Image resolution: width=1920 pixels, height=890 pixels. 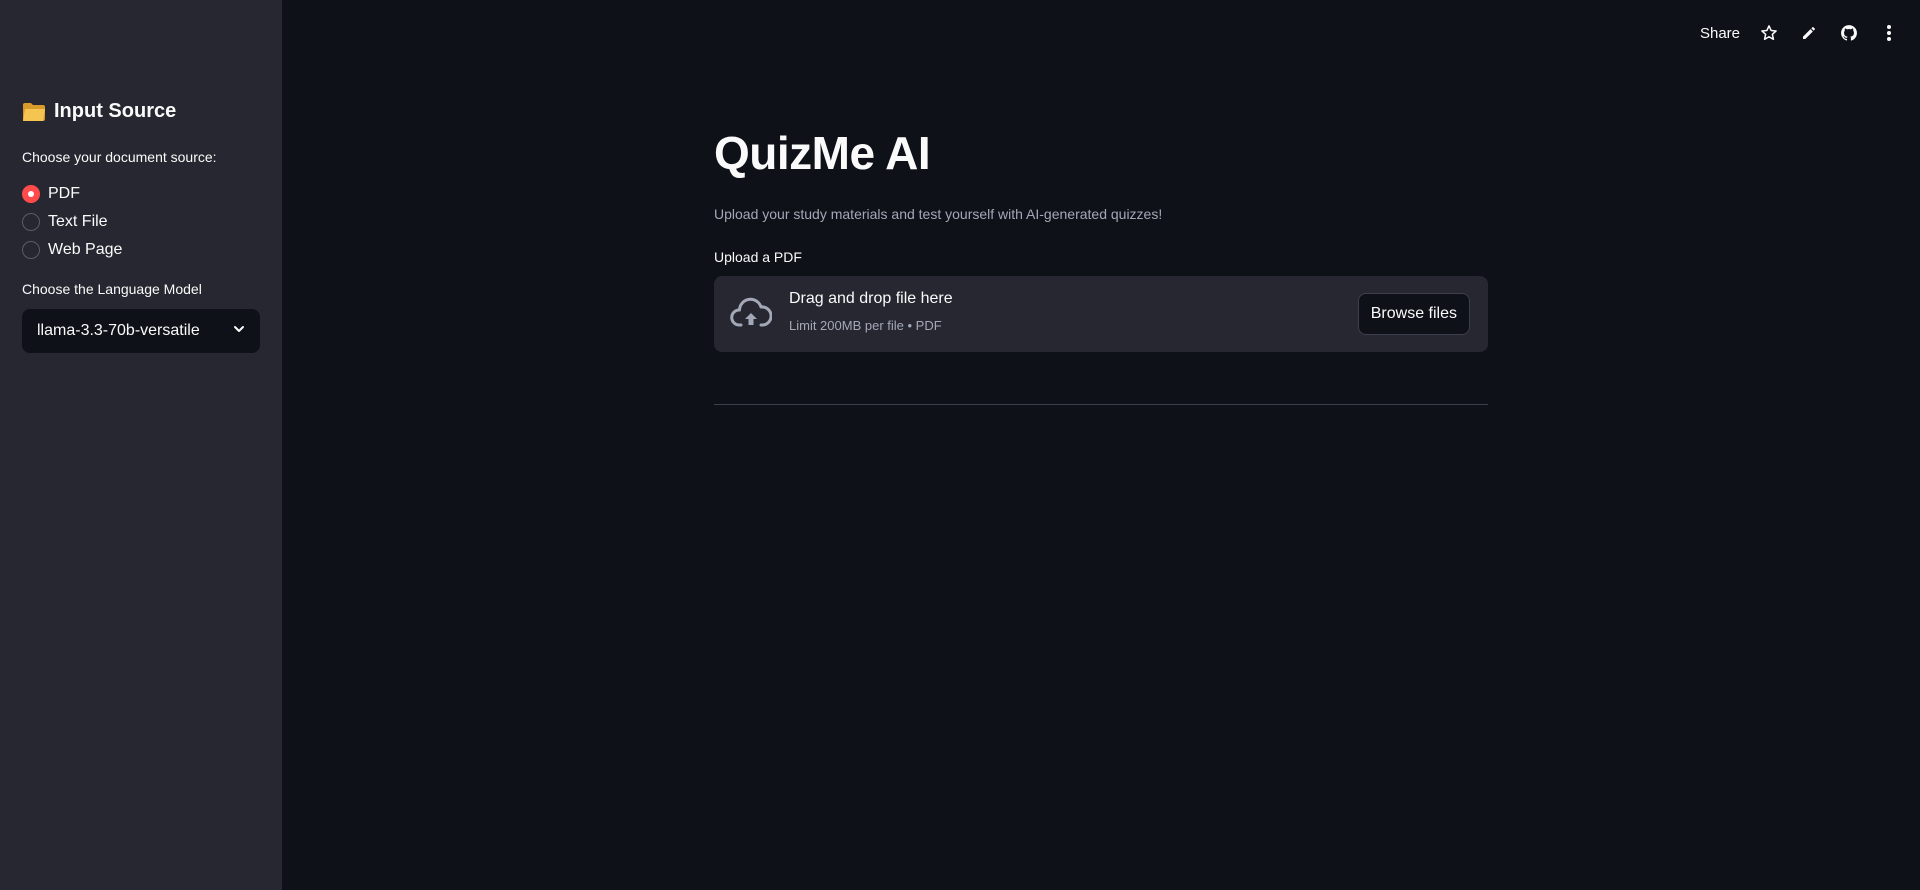 What do you see at coordinates (1809, 33) in the screenshot?
I see `pencil-icon` at bounding box center [1809, 33].